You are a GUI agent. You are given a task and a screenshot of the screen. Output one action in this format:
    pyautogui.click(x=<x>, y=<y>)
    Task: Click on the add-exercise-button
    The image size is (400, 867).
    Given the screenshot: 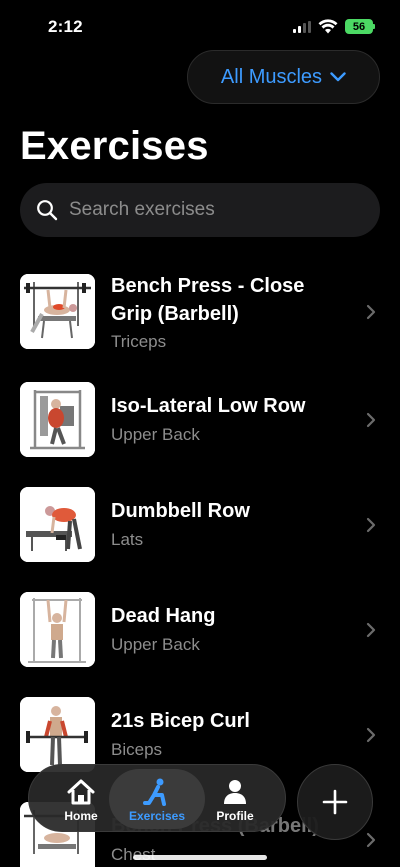 What is the action you would take?
    pyautogui.click(x=335, y=802)
    